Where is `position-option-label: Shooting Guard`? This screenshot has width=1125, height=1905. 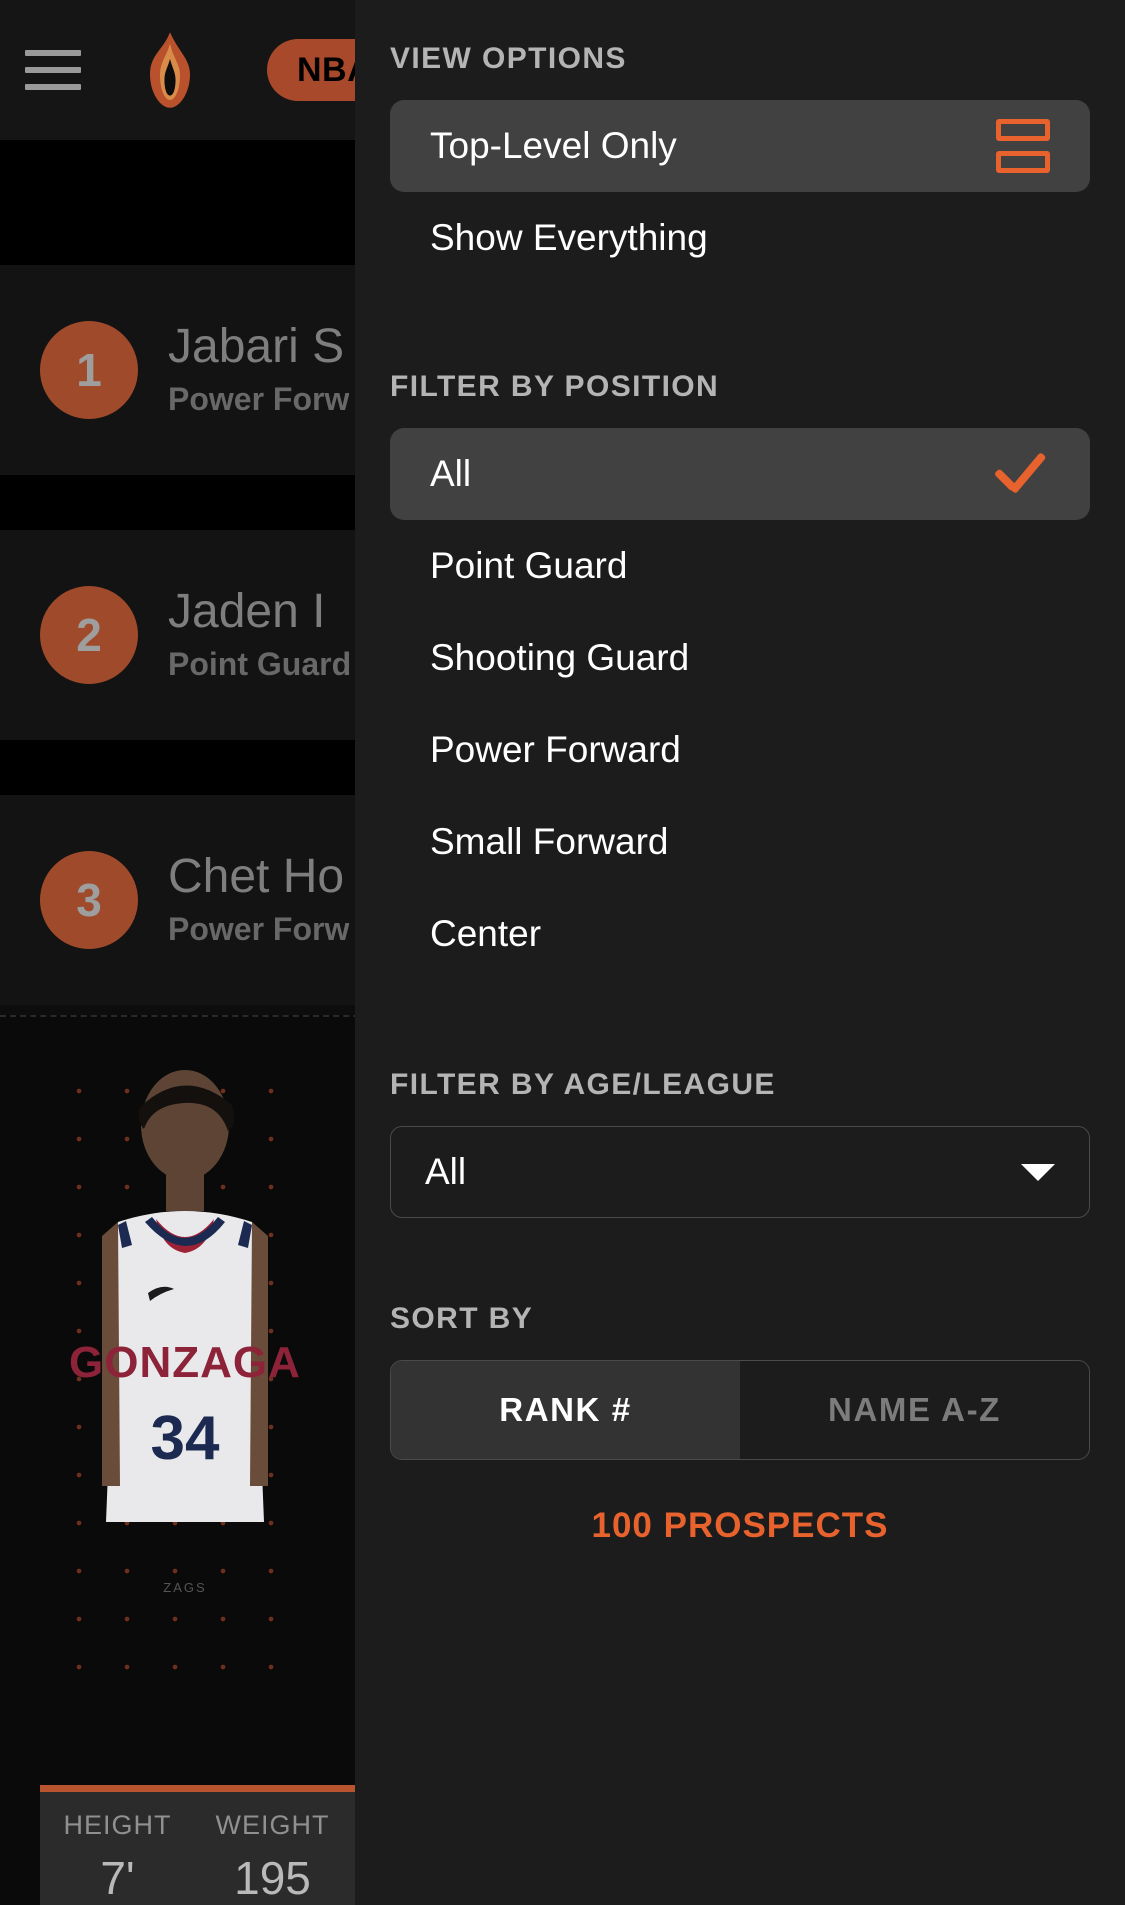 position-option-label: Shooting Guard is located at coordinates (560, 657).